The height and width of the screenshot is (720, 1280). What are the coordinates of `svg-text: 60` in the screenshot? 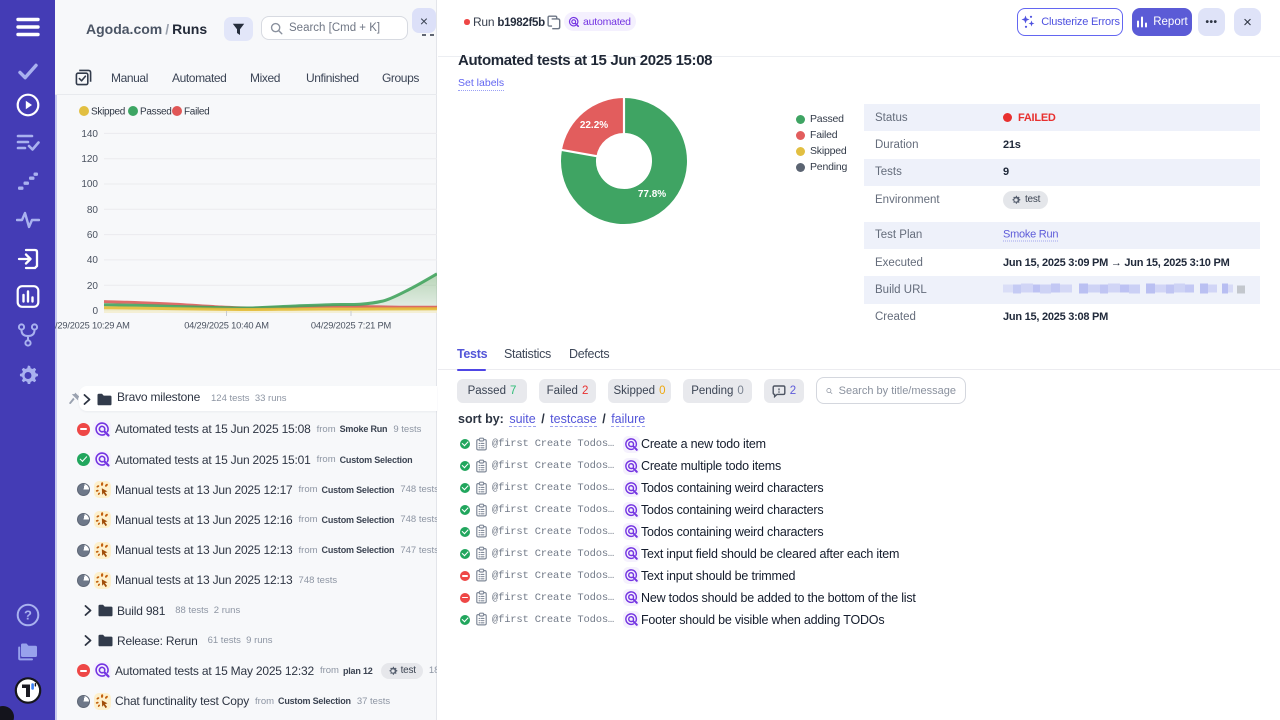 It's located at (93, 235).